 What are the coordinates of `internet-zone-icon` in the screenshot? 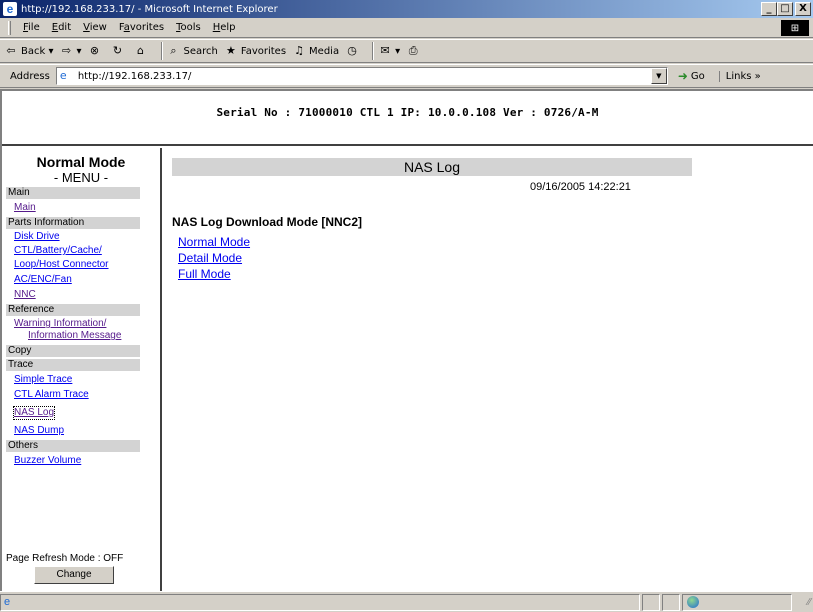 It's located at (693, 602).